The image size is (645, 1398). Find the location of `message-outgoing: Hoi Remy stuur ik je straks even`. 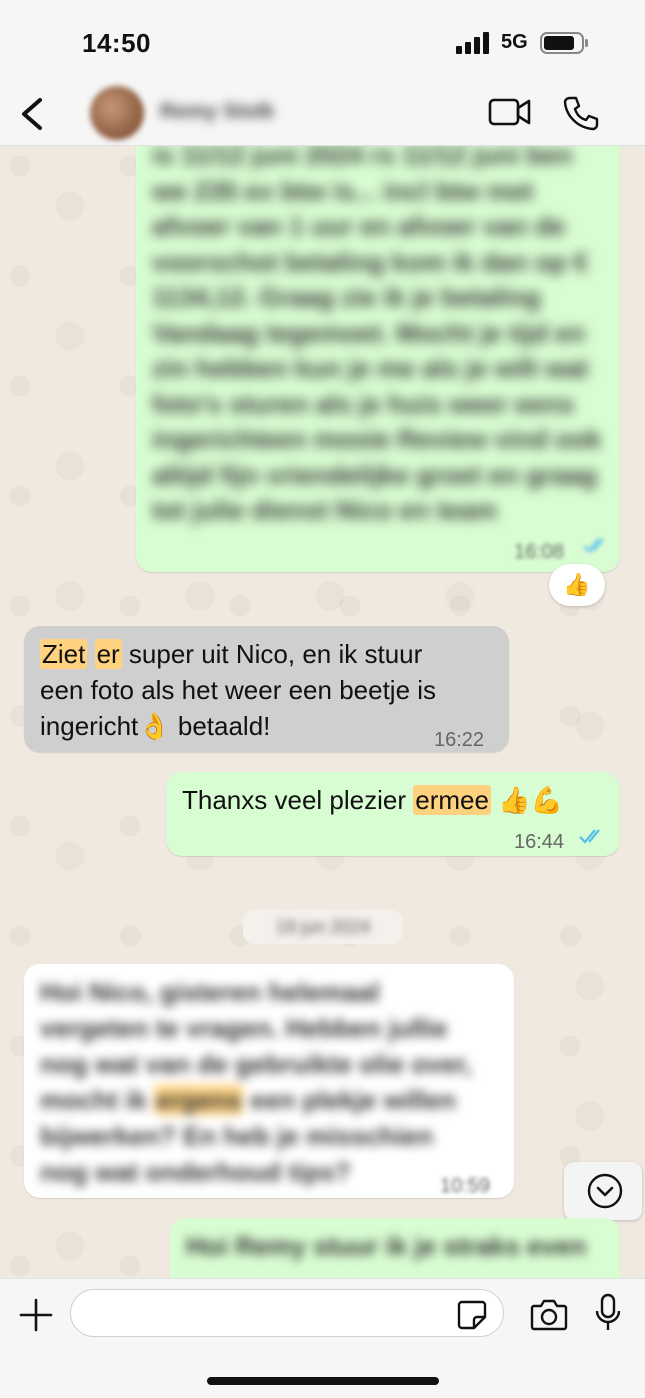

message-outgoing: Hoi Remy stuur ik je straks even is located at coordinates (395, 1248).